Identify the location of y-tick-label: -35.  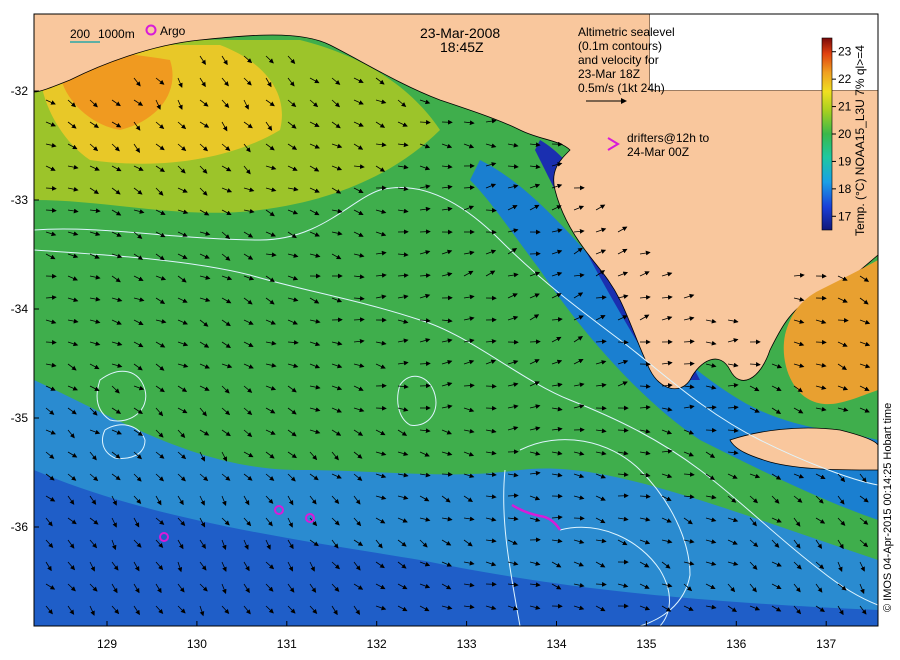
(20, 418).